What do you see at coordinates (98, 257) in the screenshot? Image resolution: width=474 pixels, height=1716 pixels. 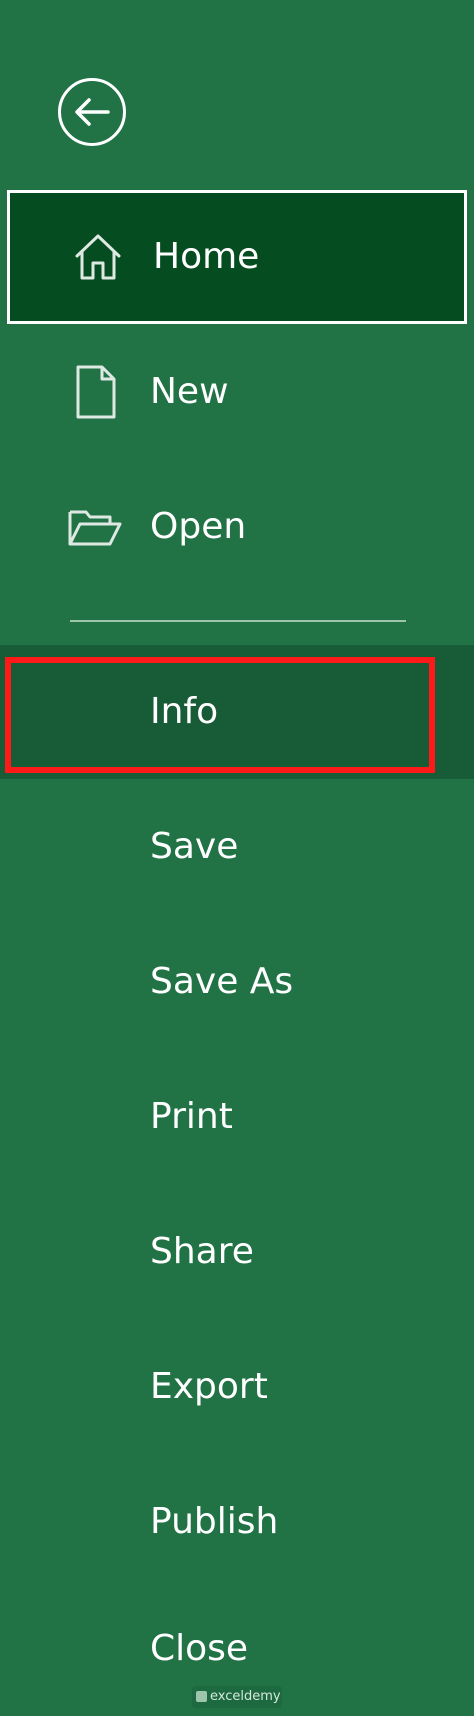 I see `home-icon` at bounding box center [98, 257].